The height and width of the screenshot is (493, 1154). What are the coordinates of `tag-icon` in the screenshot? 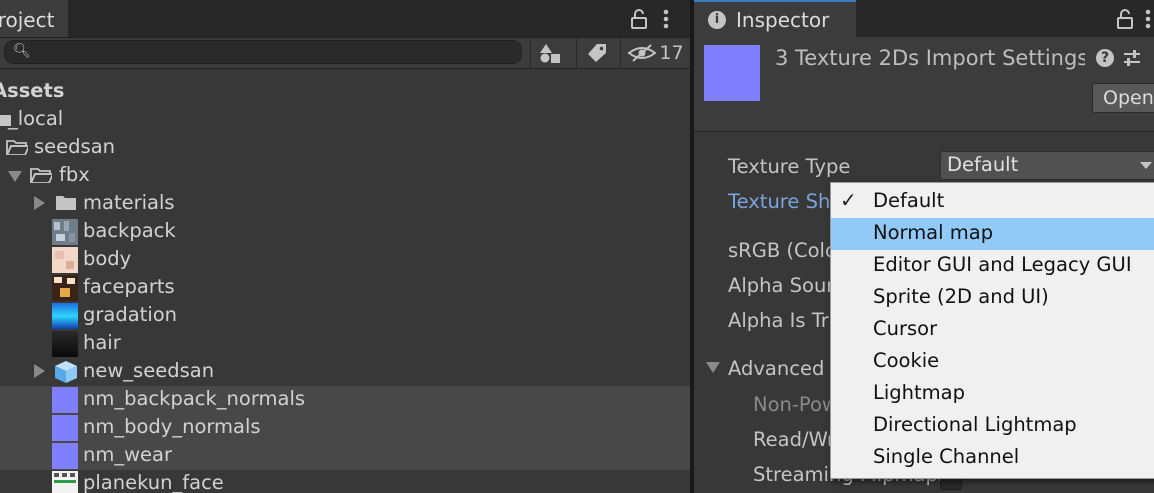 It's located at (596, 53).